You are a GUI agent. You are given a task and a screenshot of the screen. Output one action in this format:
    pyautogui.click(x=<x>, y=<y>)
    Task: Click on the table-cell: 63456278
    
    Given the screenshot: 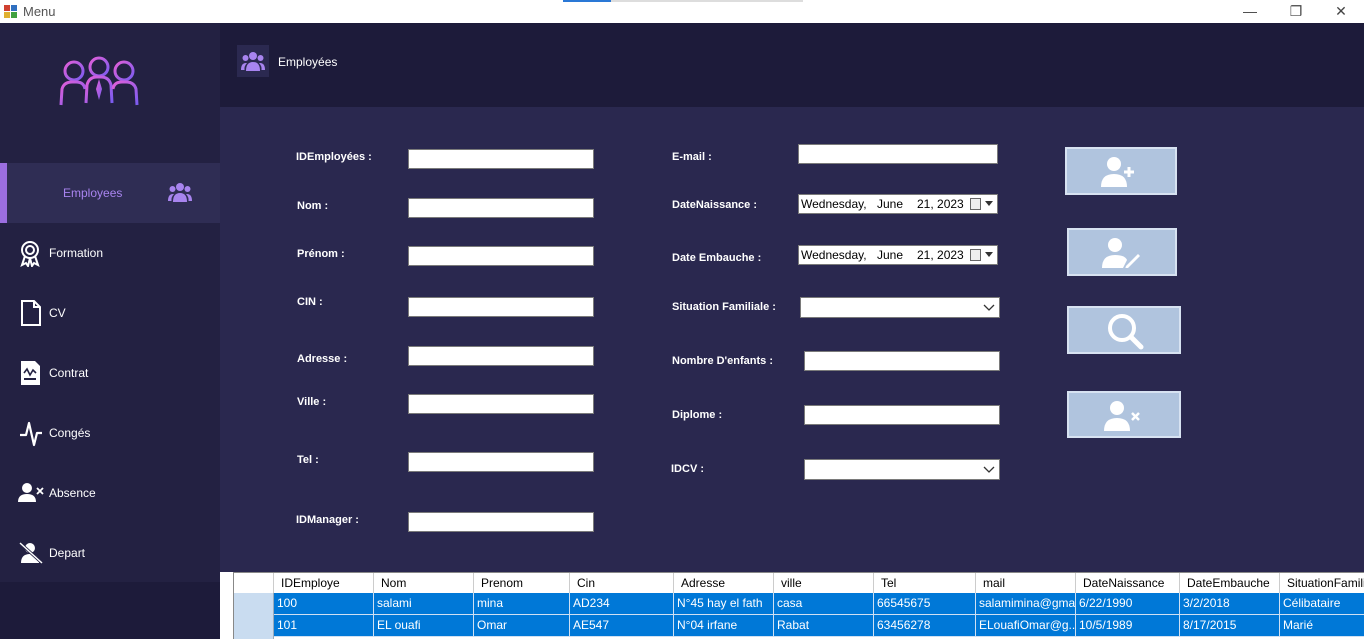 What is the action you would take?
    pyautogui.click(x=925, y=626)
    